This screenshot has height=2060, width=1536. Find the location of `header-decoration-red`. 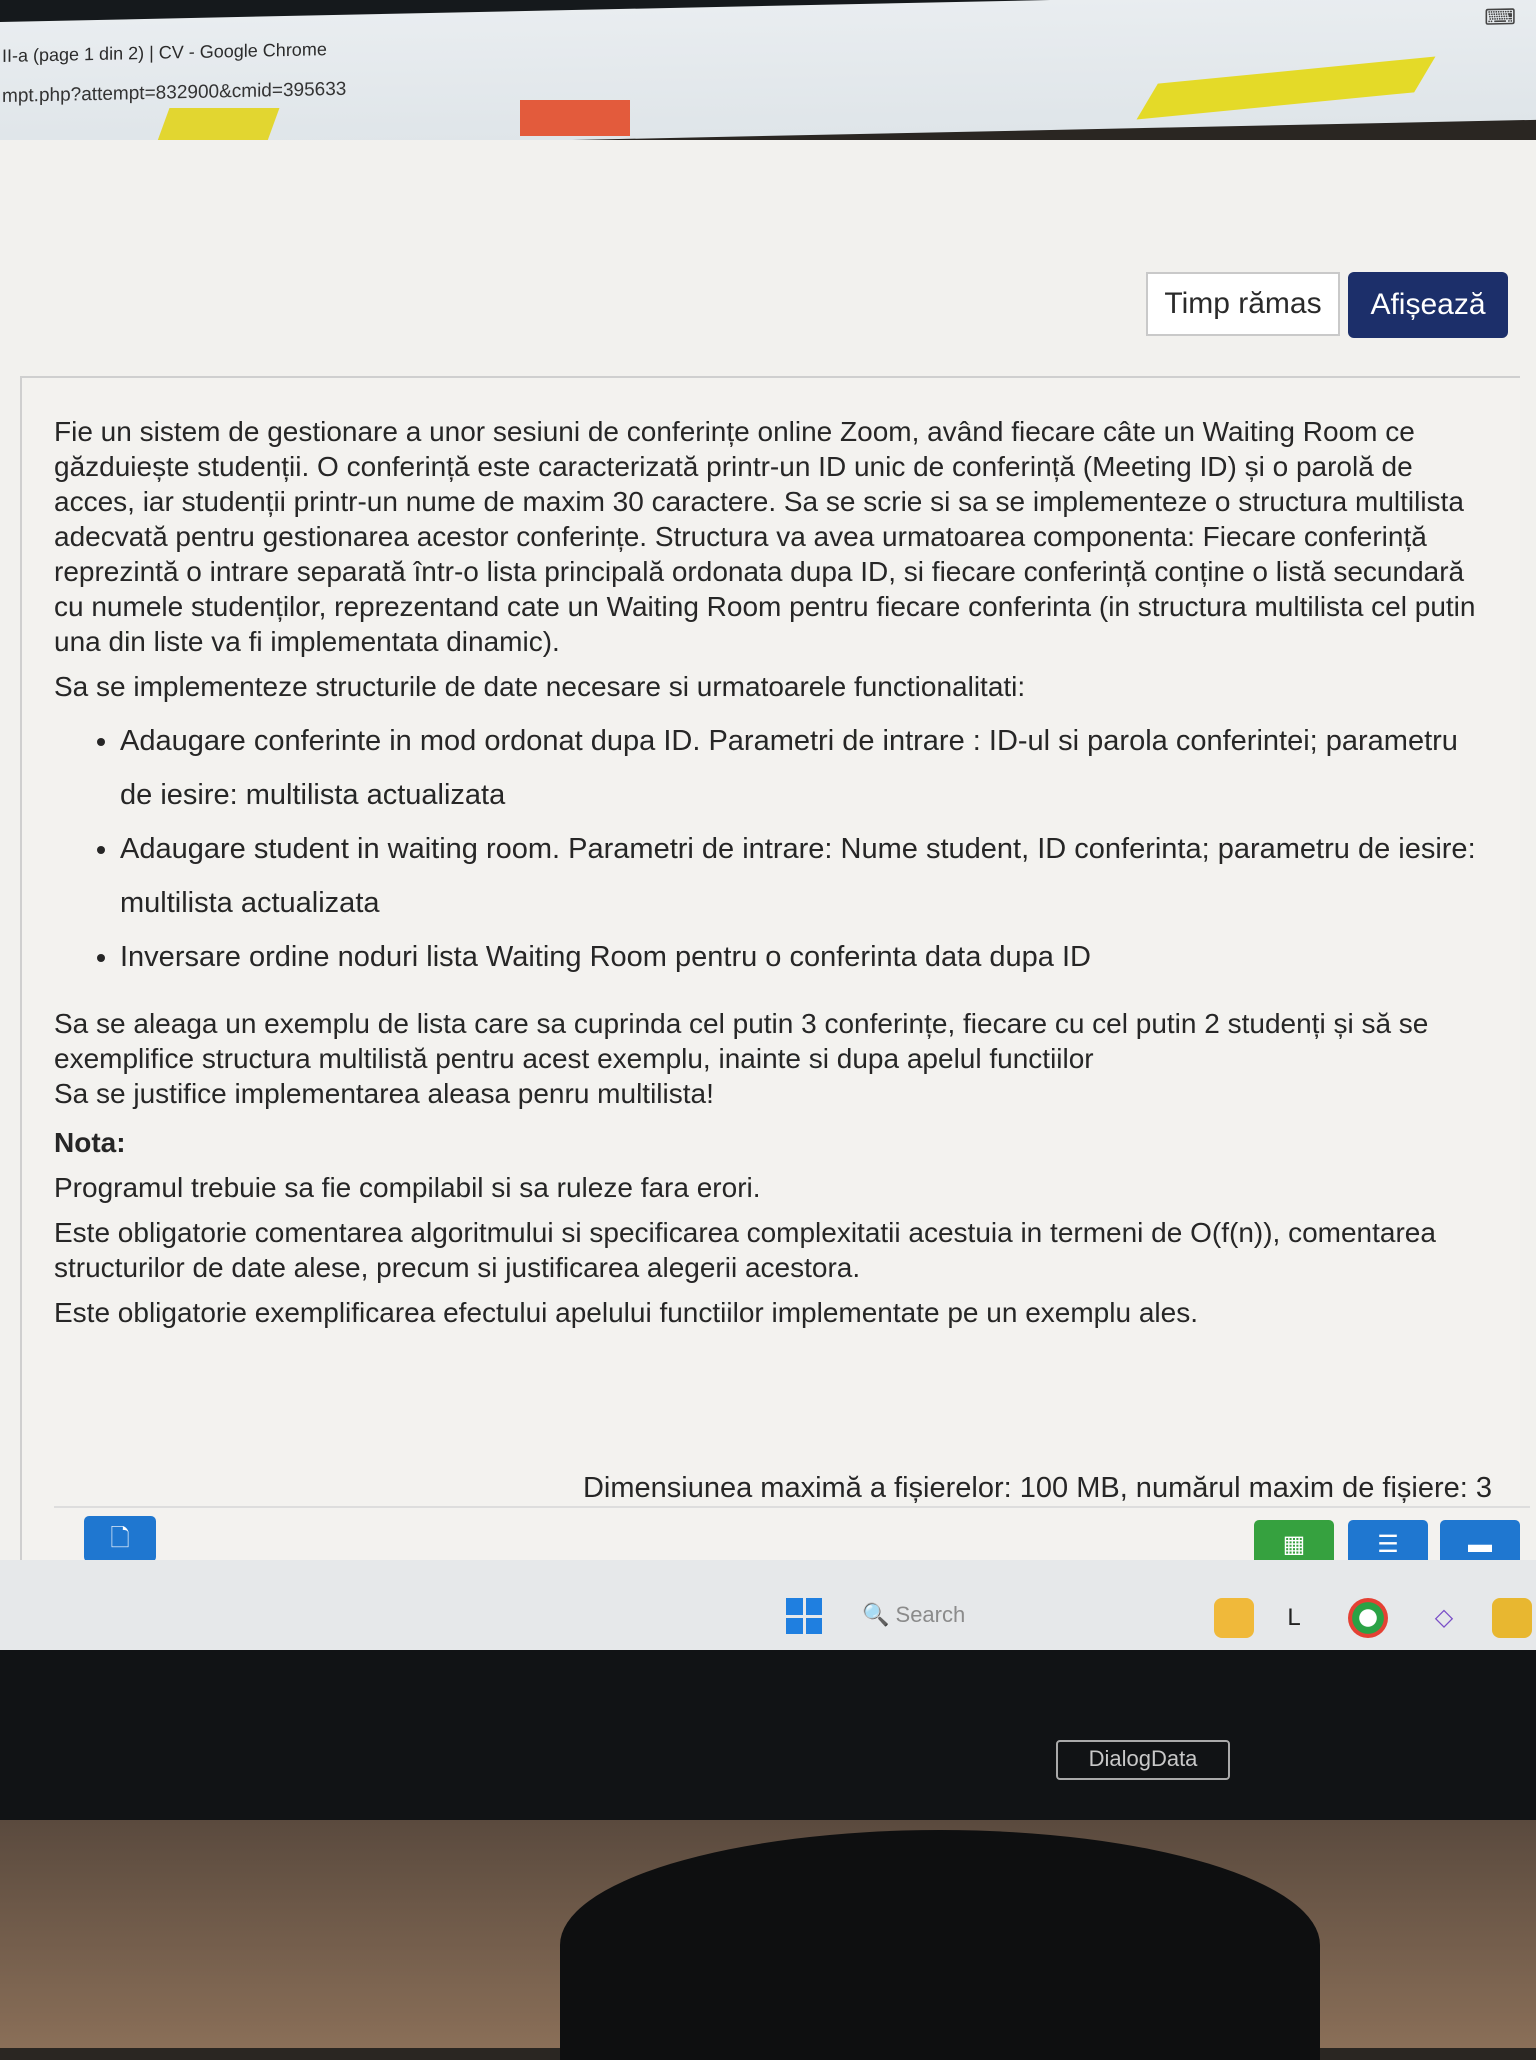

header-decoration-red is located at coordinates (575, 118).